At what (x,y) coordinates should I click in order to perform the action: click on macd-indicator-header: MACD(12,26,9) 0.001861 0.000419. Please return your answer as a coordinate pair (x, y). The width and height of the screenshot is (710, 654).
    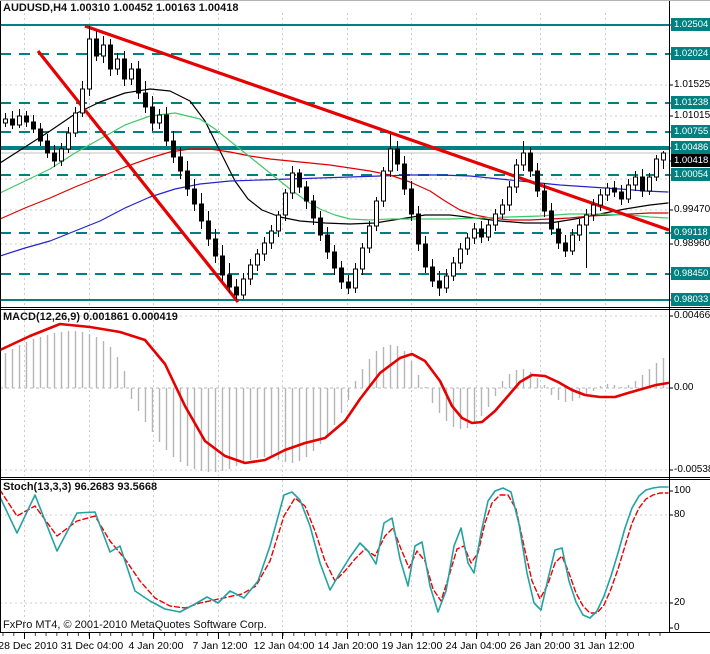
    Looking at the image, I should click on (90, 317).